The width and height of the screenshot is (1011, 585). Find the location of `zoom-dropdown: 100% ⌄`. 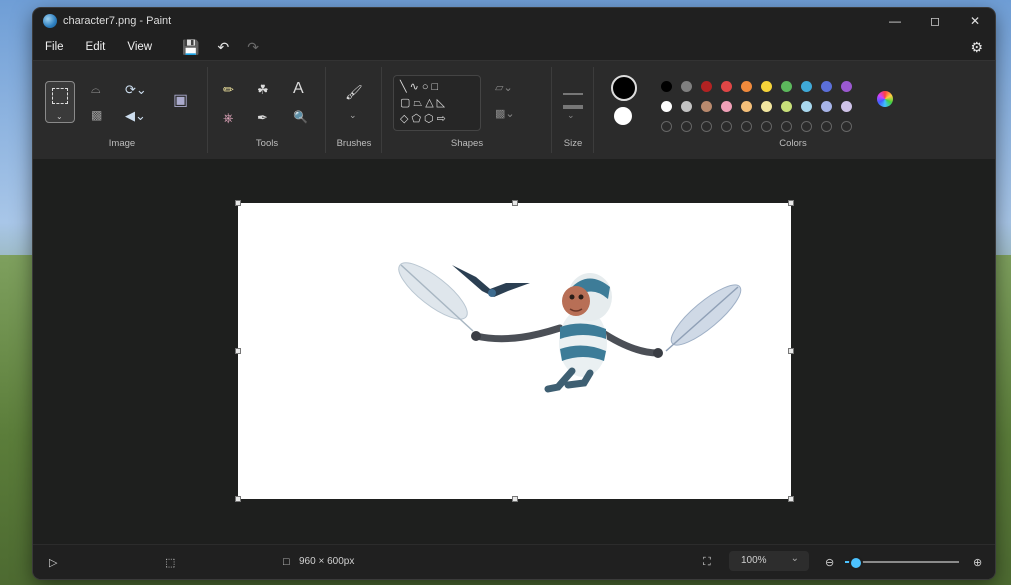

zoom-dropdown: 100% ⌄ is located at coordinates (769, 561).